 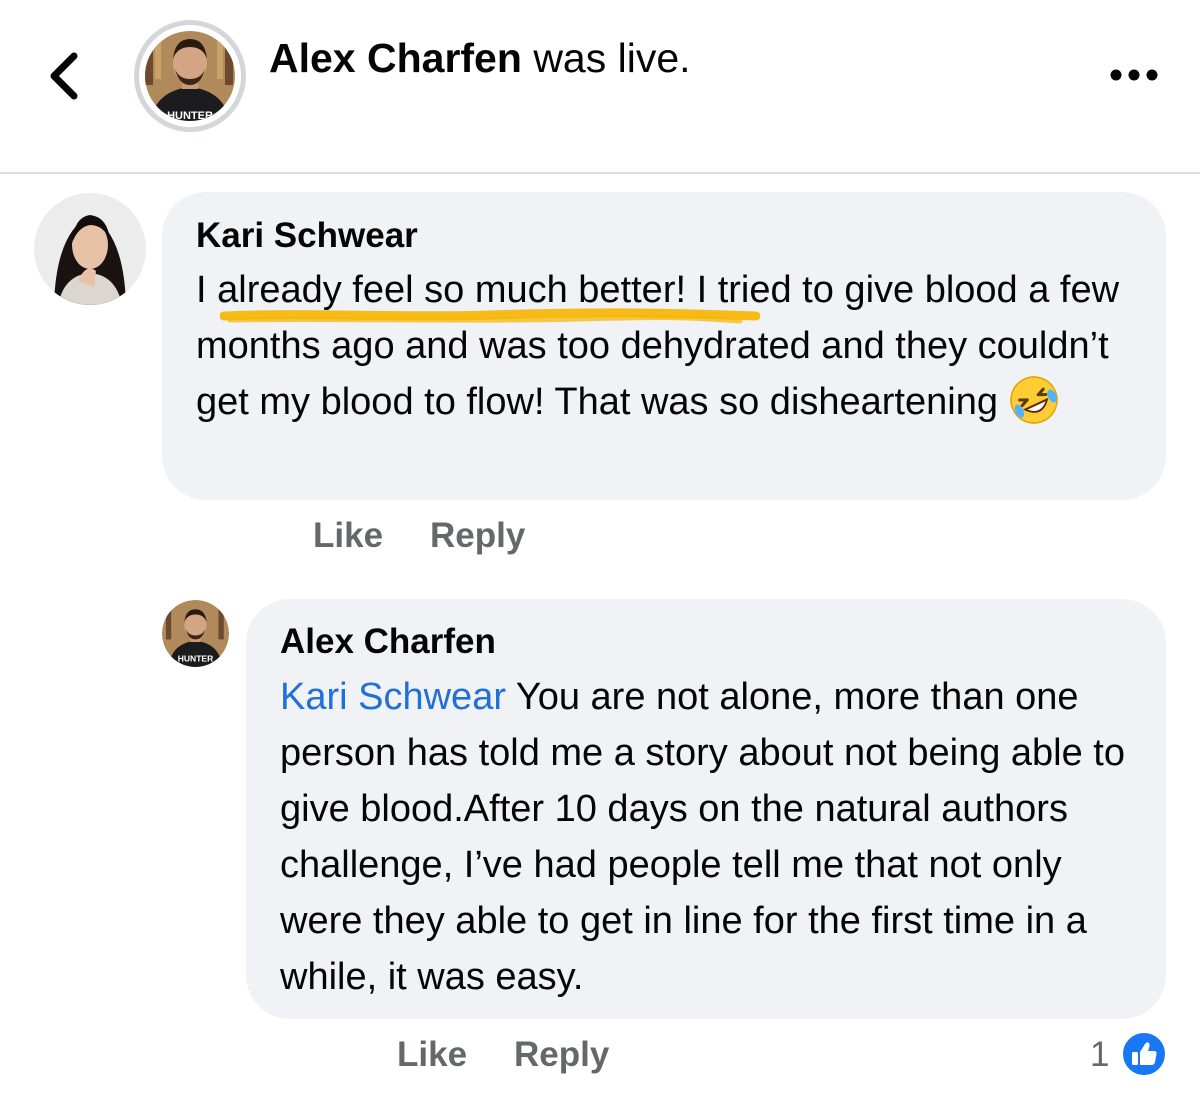 What do you see at coordinates (1034, 400) in the screenshot?
I see `rolling-on-the-floor-laughing-emoji` at bounding box center [1034, 400].